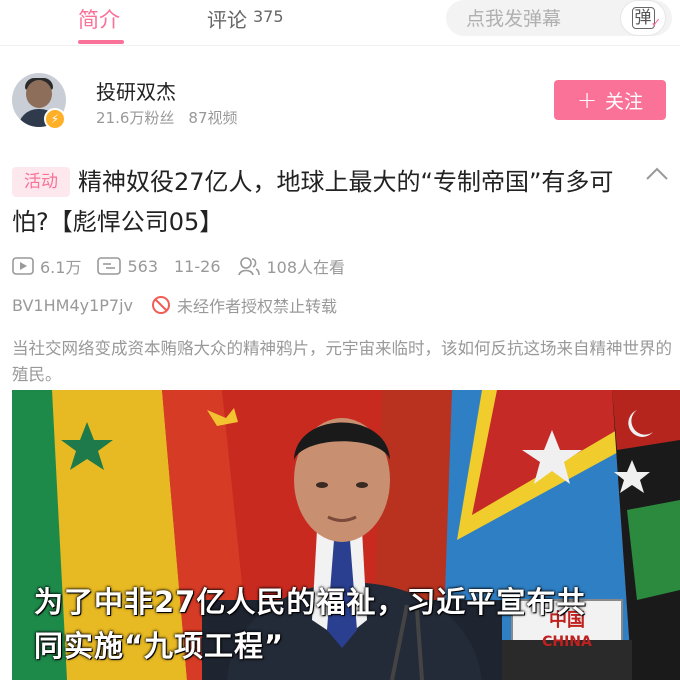 Image resolution: width=680 pixels, height=680 pixels. Describe the element at coordinates (135, 118) in the screenshot. I see `follower-count: 21.6万粉丝` at that location.